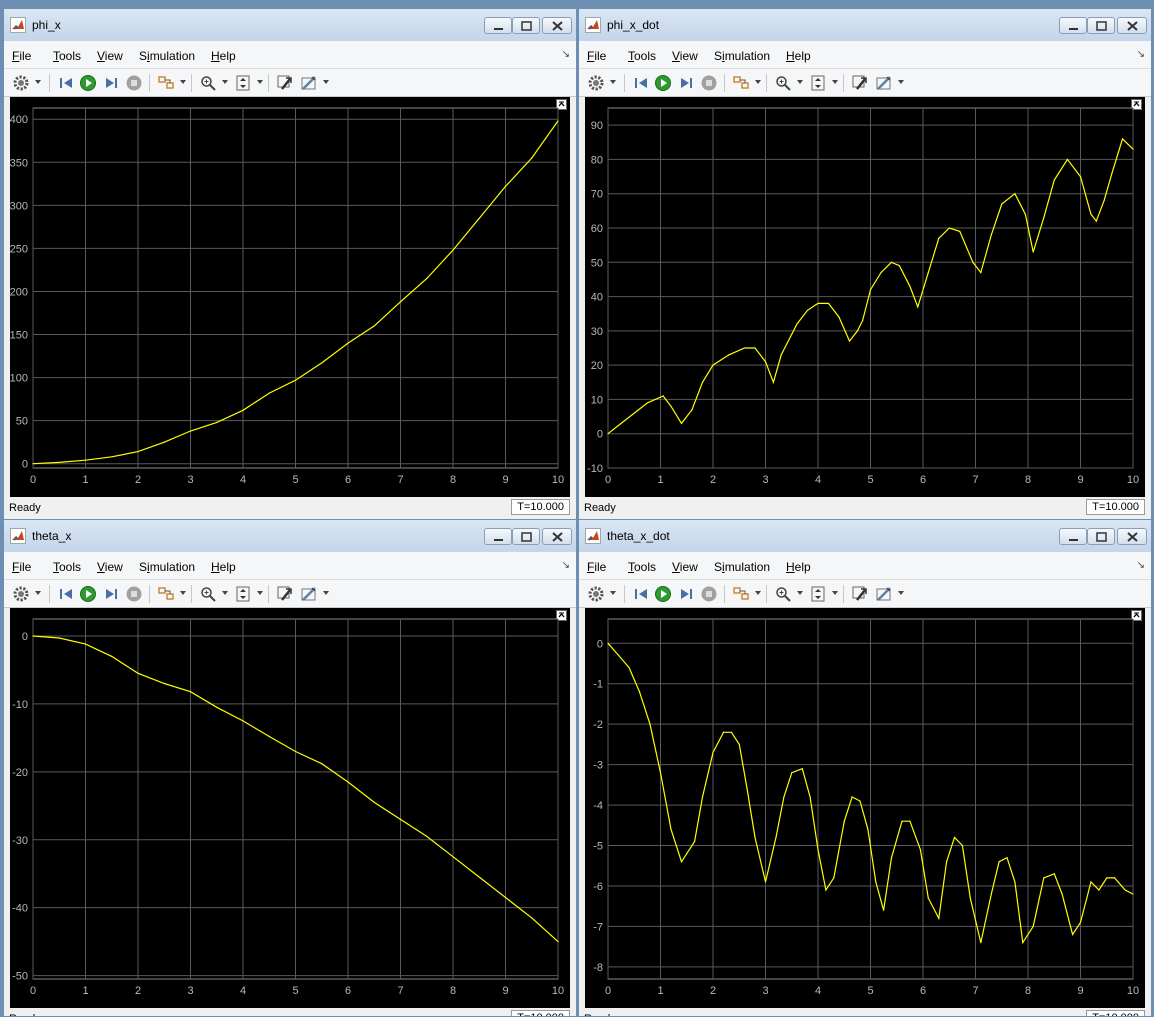 This screenshot has height=1017, width=1154. Describe the element at coordinates (290, 536) in the screenshot. I see `title-bar: theta_x` at that location.